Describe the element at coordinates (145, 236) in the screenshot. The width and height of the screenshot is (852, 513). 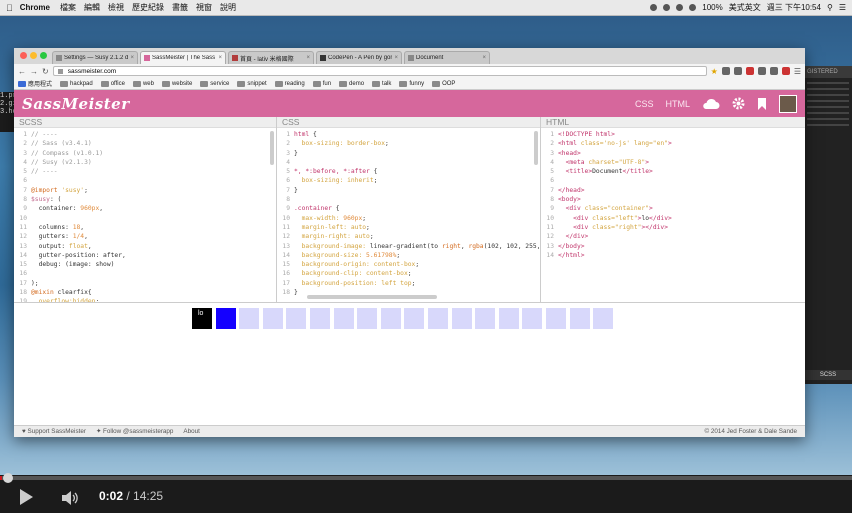
I see `code-line: 12 gutters: 1/4,` at that location.